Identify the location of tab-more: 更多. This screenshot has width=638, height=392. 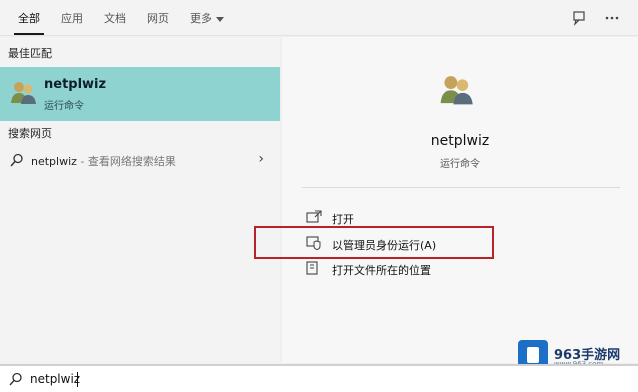
(207, 18).